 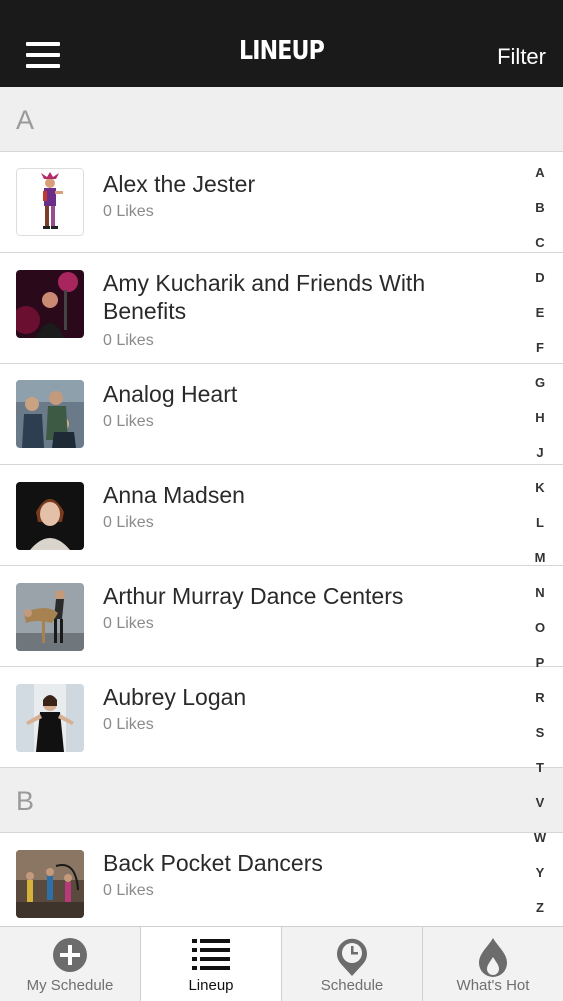 I want to click on index-letter-c: C, so click(x=540, y=242).